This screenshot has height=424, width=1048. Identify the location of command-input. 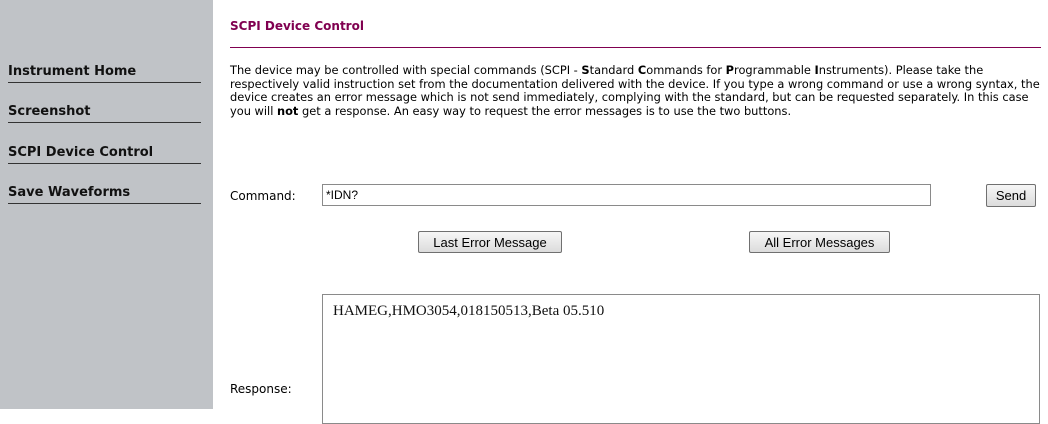
(626, 195).